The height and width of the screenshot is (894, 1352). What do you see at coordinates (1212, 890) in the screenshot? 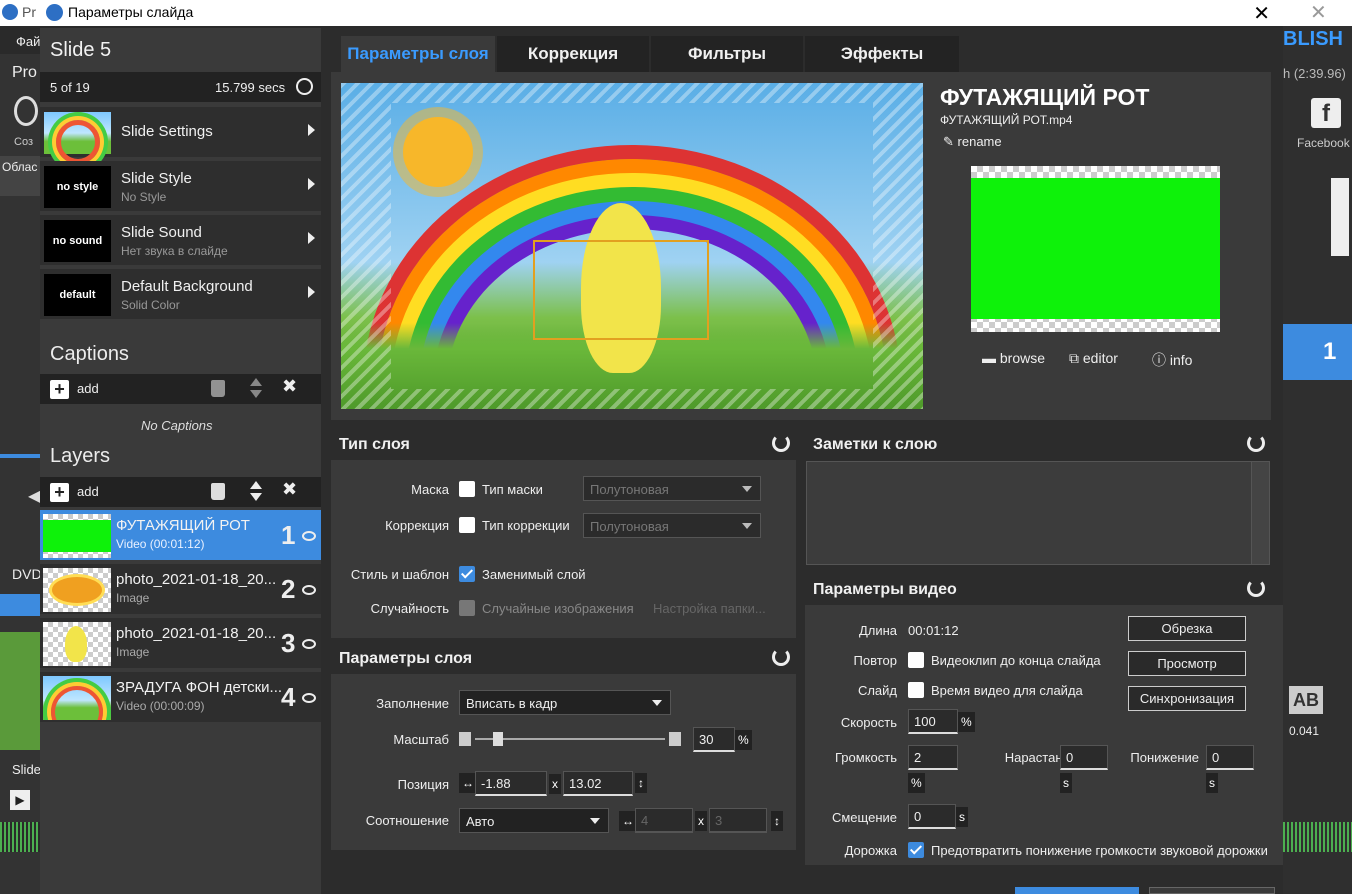
I see `cancel-button` at bounding box center [1212, 890].